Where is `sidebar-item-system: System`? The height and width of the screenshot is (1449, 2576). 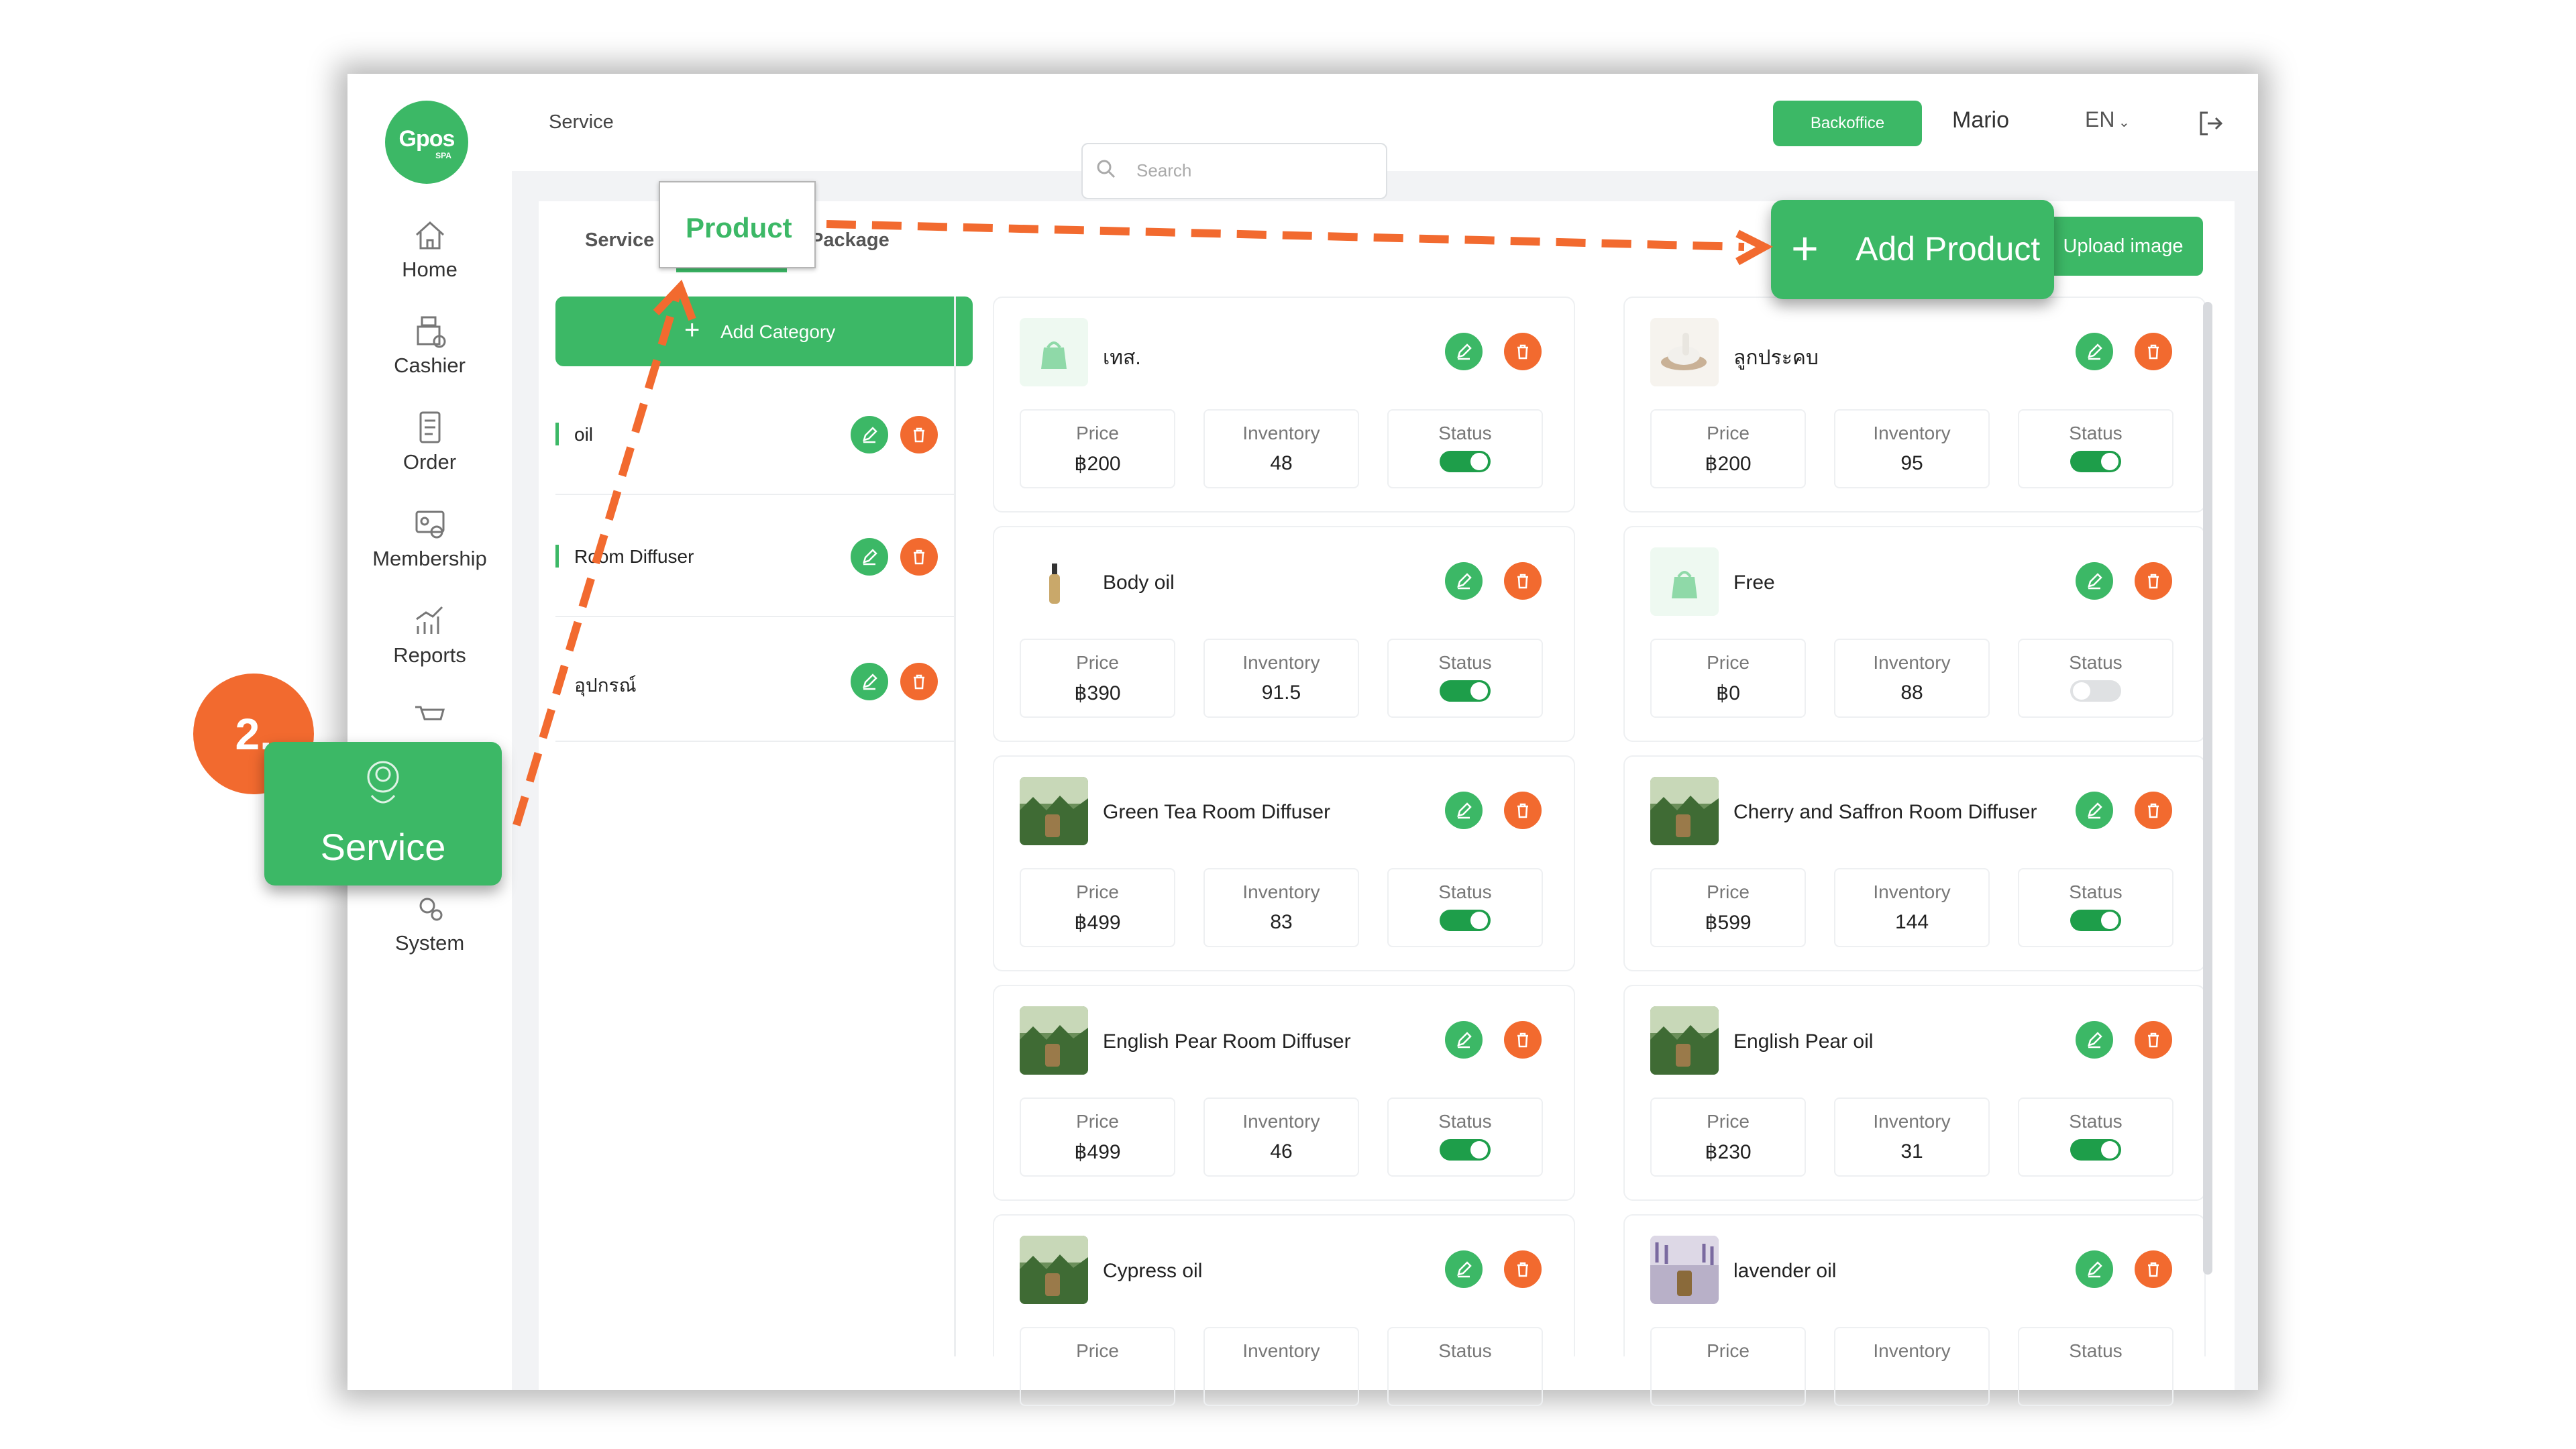 sidebar-item-system: System is located at coordinates (429, 922).